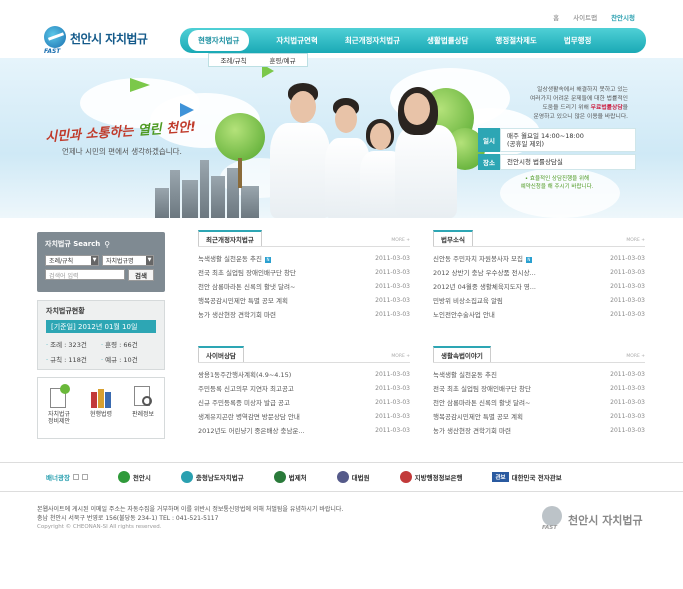 Image resolution: width=683 pixels, height=589 pixels. I want to click on subnav: 조례/규칙 훈령/예규, so click(258, 60).